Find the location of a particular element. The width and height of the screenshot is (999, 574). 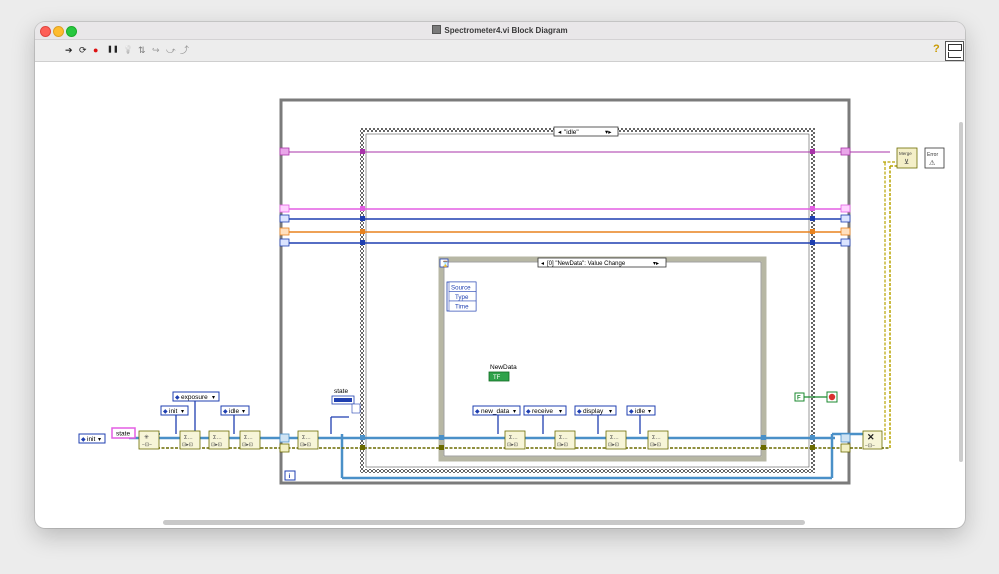

enqueue-node-new-data: Σ… ⊡▸⊡ is located at coordinates (515, 440).